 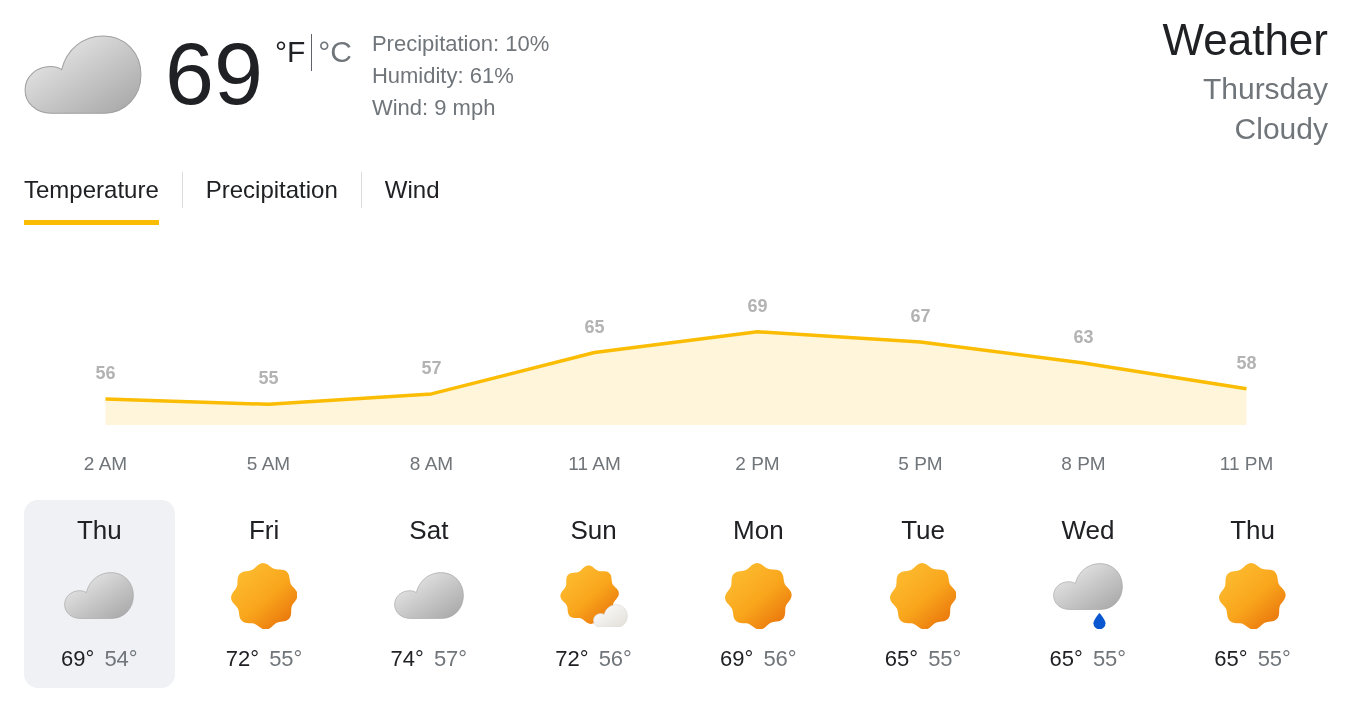 I want to click on time-label: 11 AM, so click(x=594, y=463).